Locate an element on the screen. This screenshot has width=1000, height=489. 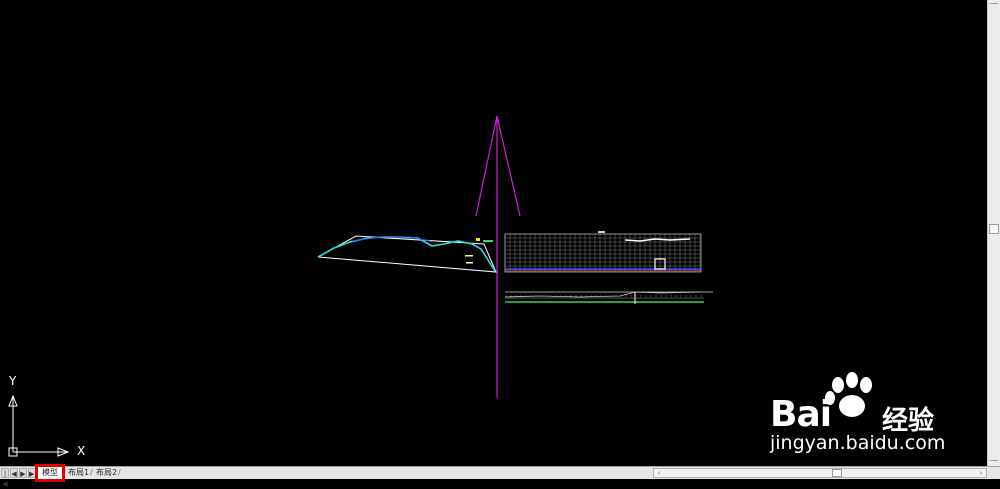
magenta-reference-lines is located at coordinates (498, 256).